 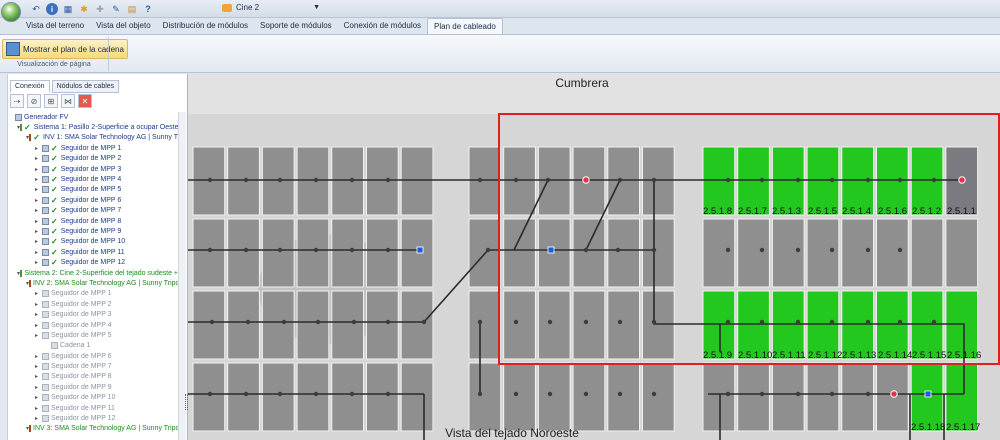 What do you see at coordinates (17, 101) in the screenshot?
I see `connect-icon: ⇢` at bounding box center [17, 101].